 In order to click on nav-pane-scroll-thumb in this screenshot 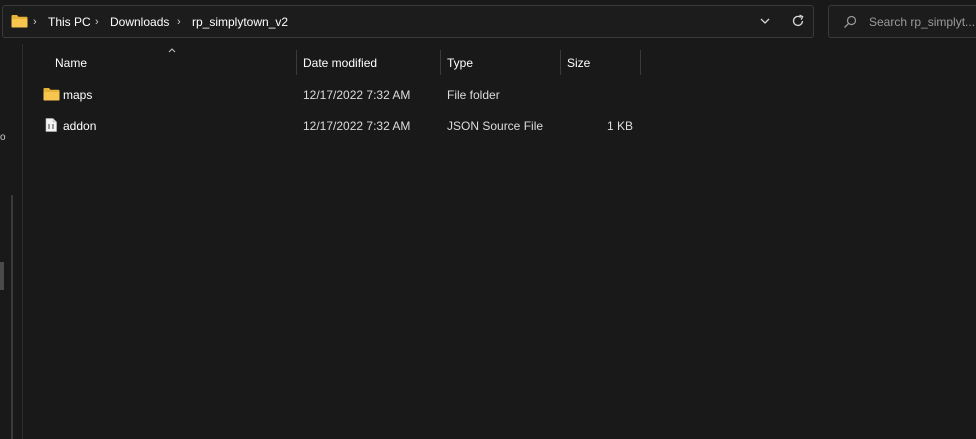, I will do `click(2, 276)`.